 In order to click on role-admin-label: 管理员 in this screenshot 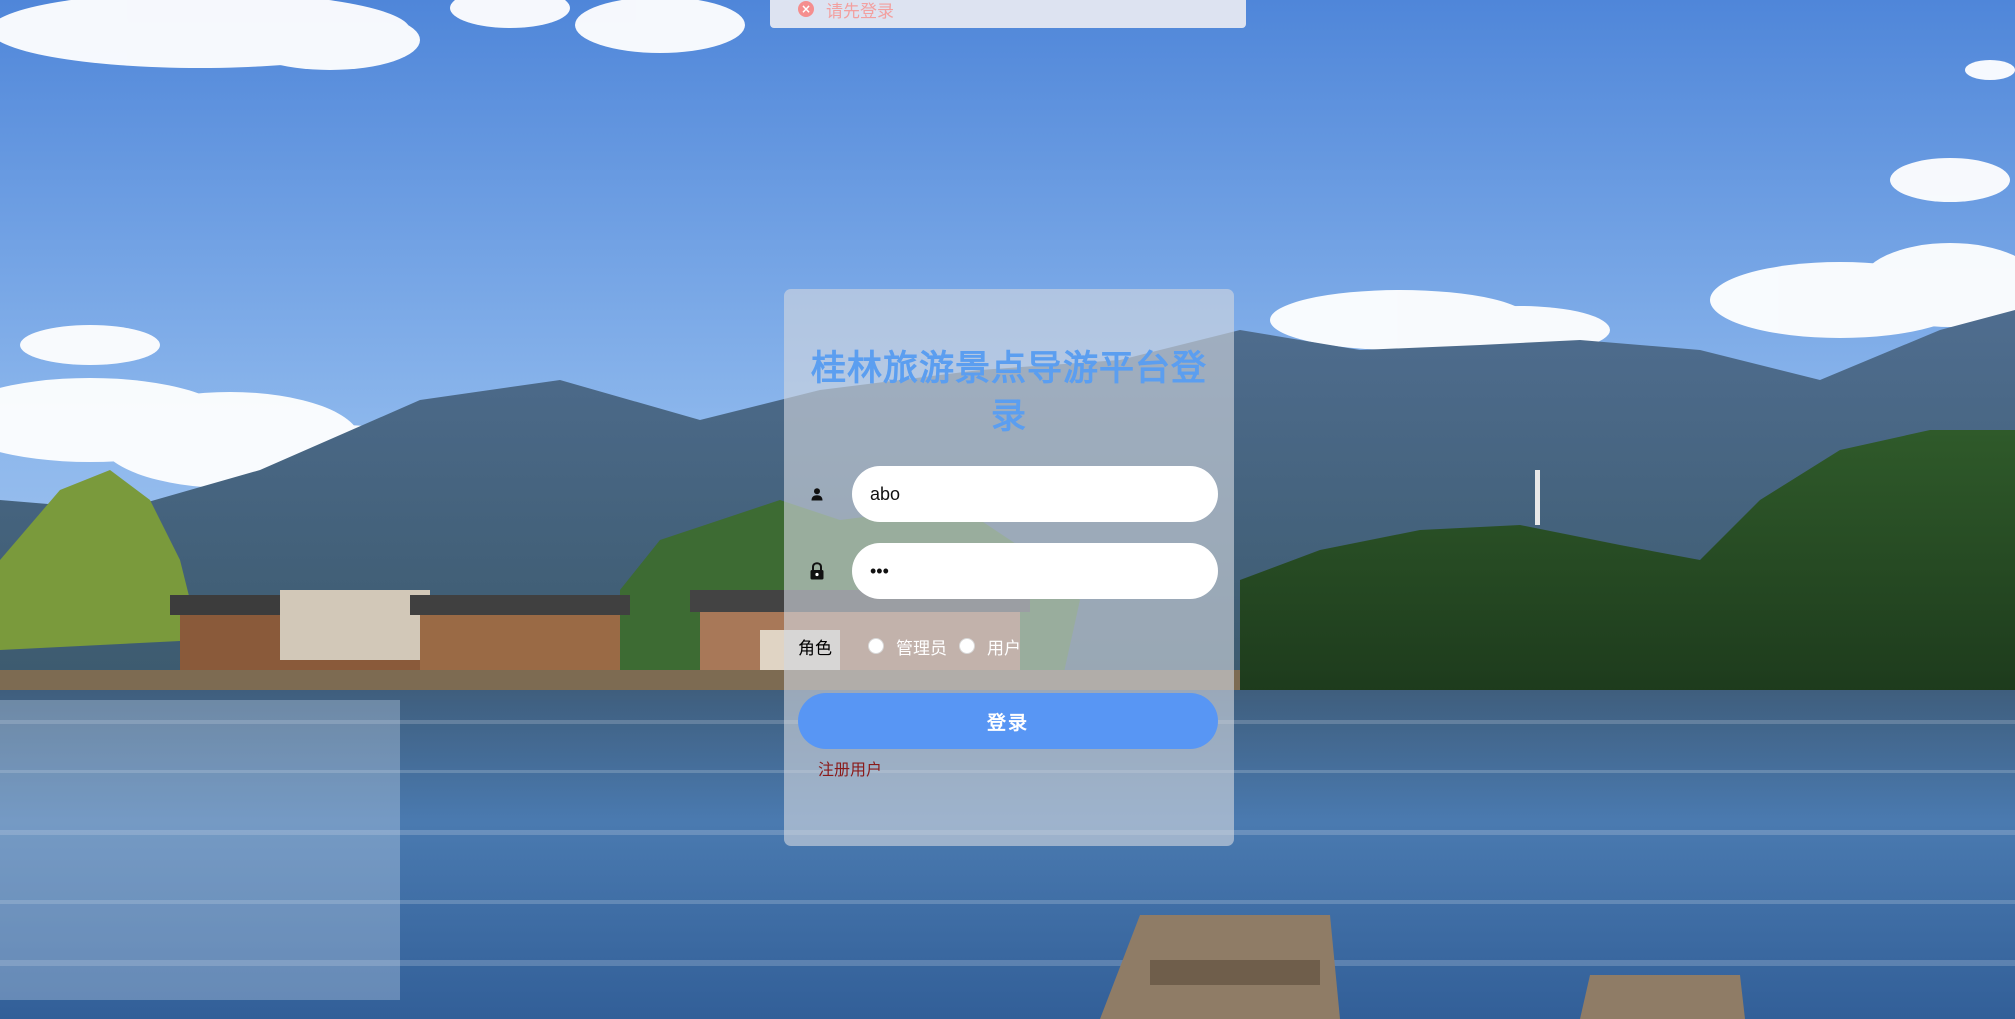, I will do `click(921, 646)`.